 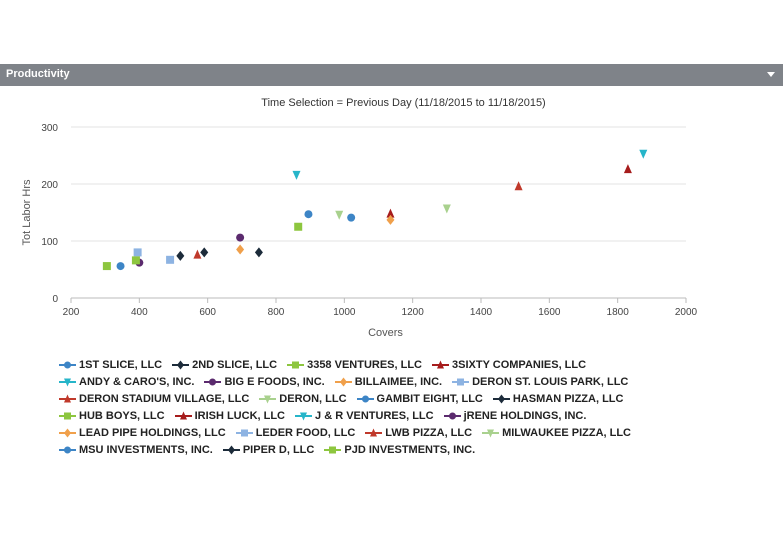 I want to click on legend-item: ANDY & CARO'S, INC., so click(x=126, y=382).